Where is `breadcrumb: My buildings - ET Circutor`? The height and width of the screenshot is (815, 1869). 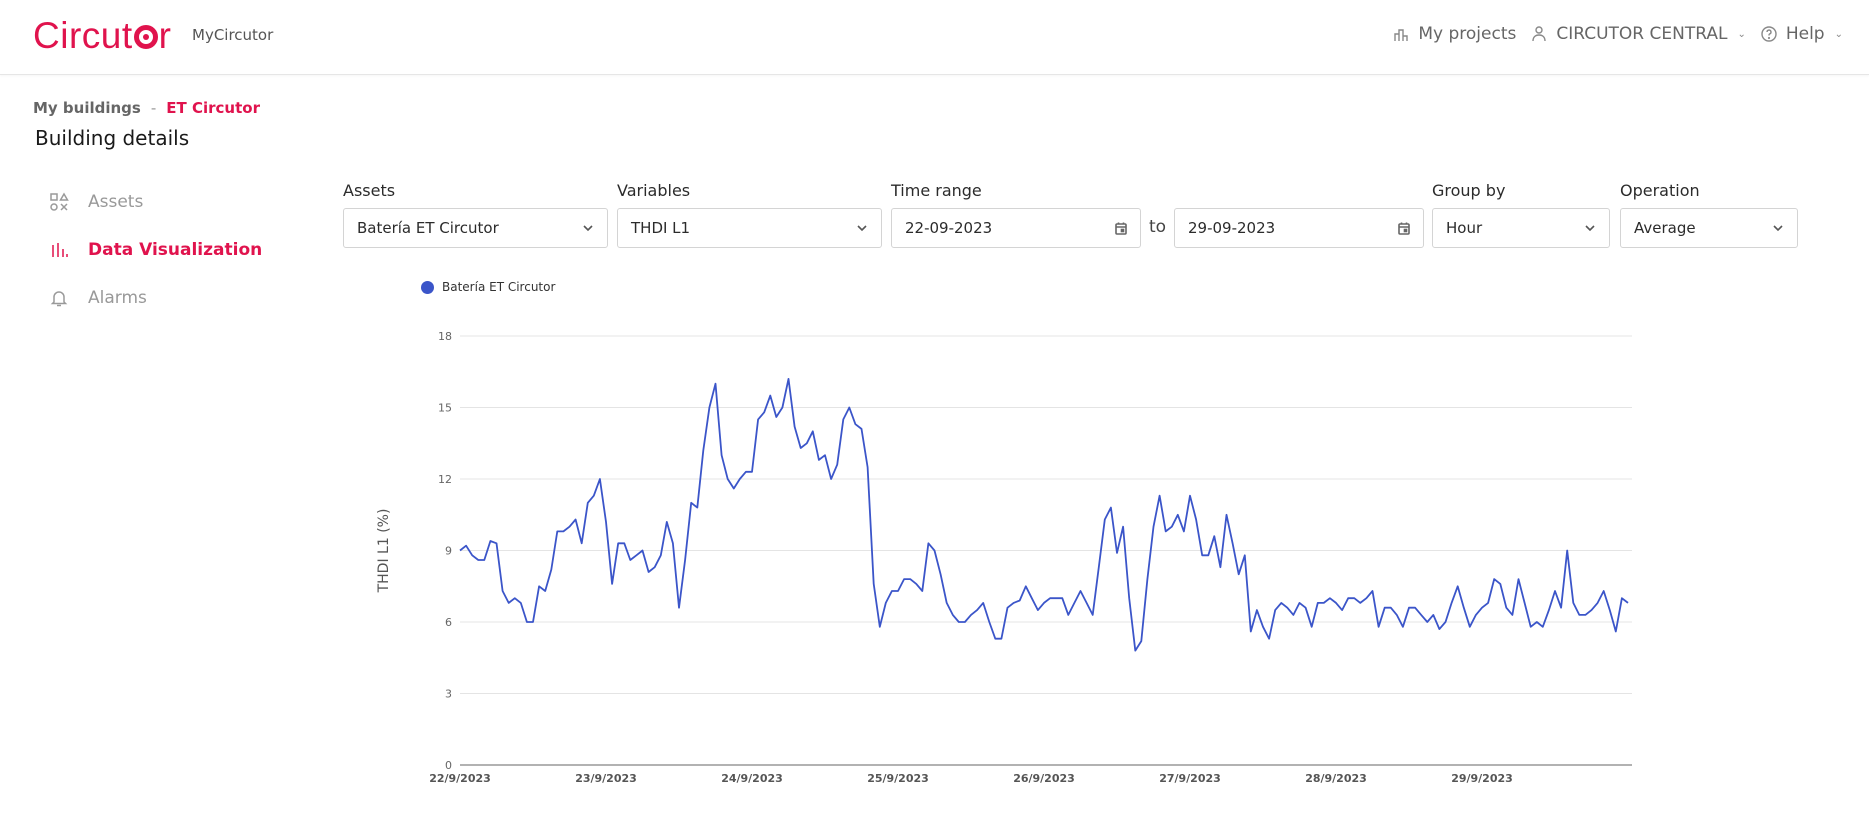 breadcrumb: My buildings - ET Circutor is located at coordinates (146, 108).